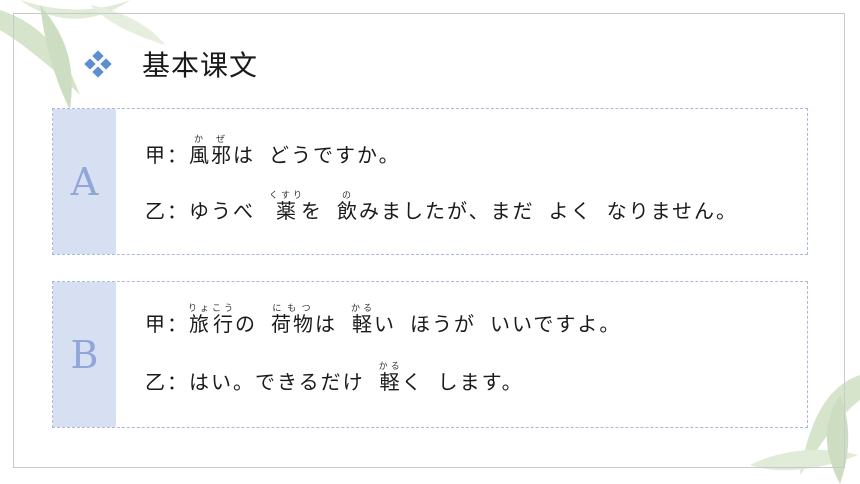 Image resolution: width=860 pixels, height=484 pixels. What do you see at coordinates (98, 64) in the screenshot?
I see `diamond-cluster-icon` at bounding box center [98, 64].